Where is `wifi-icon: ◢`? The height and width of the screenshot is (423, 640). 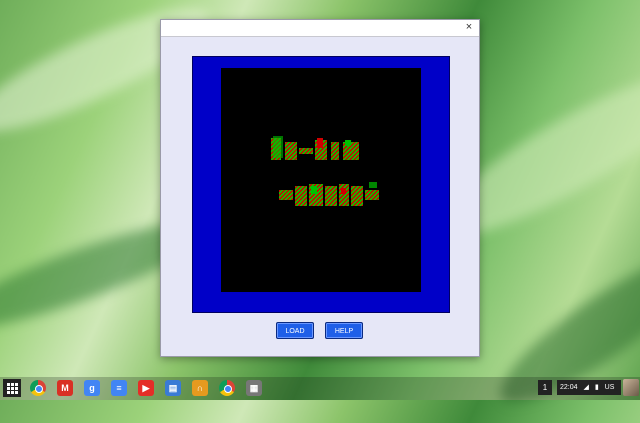 wifi-icon: ◢ is located at coordinates (586, 387).